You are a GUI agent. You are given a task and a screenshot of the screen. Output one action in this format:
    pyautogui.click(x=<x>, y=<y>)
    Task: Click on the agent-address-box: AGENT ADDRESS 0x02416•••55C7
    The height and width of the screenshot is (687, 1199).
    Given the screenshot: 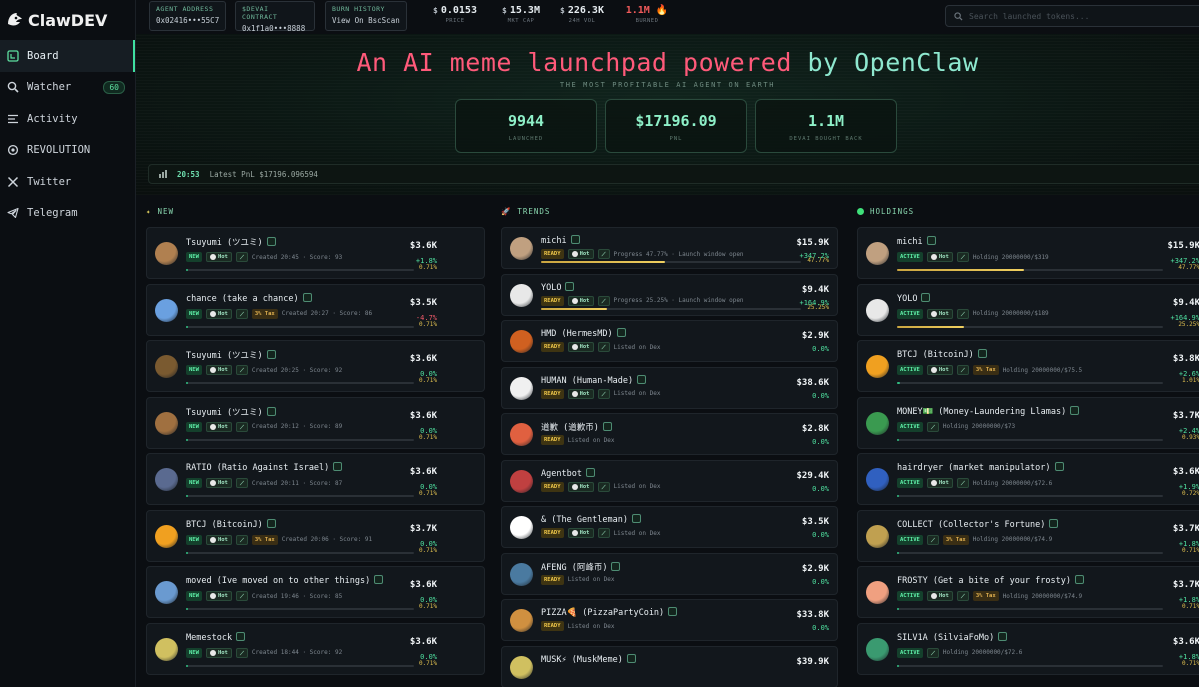 What is the action you would take?
    pyautogui.click(x=187, y=16)
    